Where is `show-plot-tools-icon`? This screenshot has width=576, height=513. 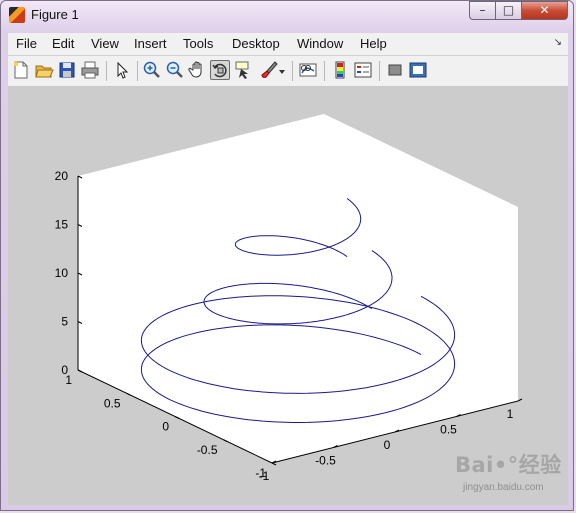
show-plot-tools-icon is located at coordinates (418, 70).